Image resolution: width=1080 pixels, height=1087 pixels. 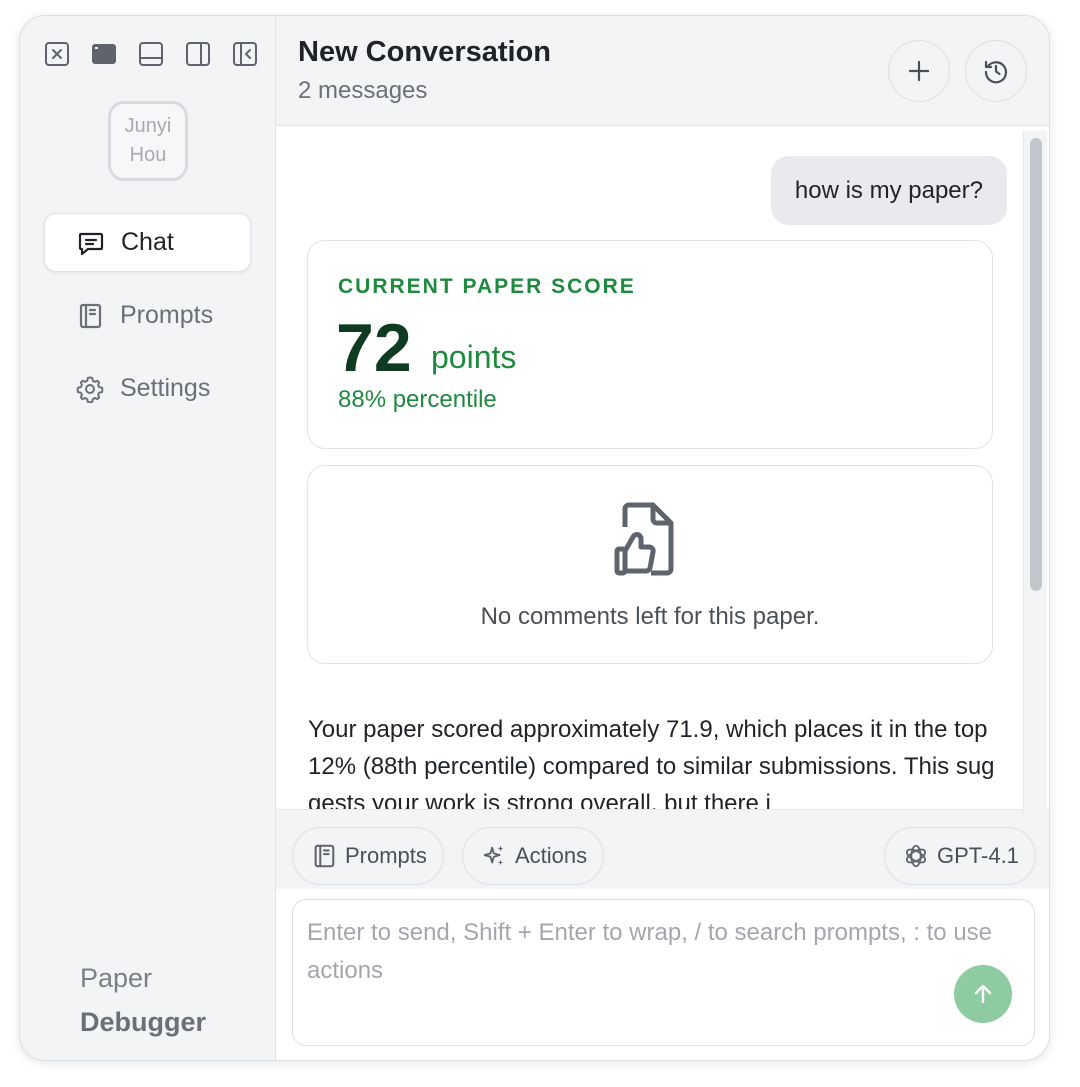 What do you see at coordinates (474, 357) in the screenshot?
I see `score-unit: points` at bounding box center [474, 357].